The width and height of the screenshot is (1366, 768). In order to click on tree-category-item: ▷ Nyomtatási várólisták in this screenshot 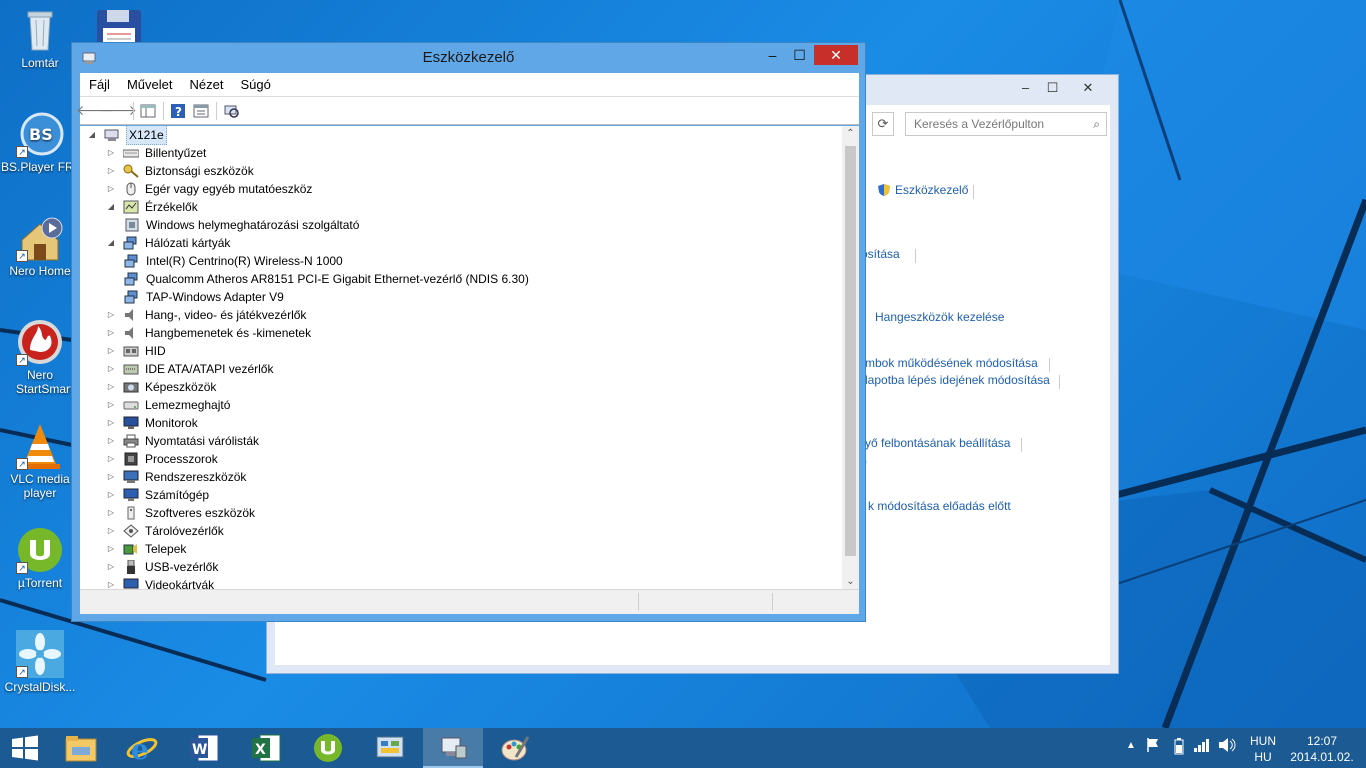, I will do `click(182, 441)`.